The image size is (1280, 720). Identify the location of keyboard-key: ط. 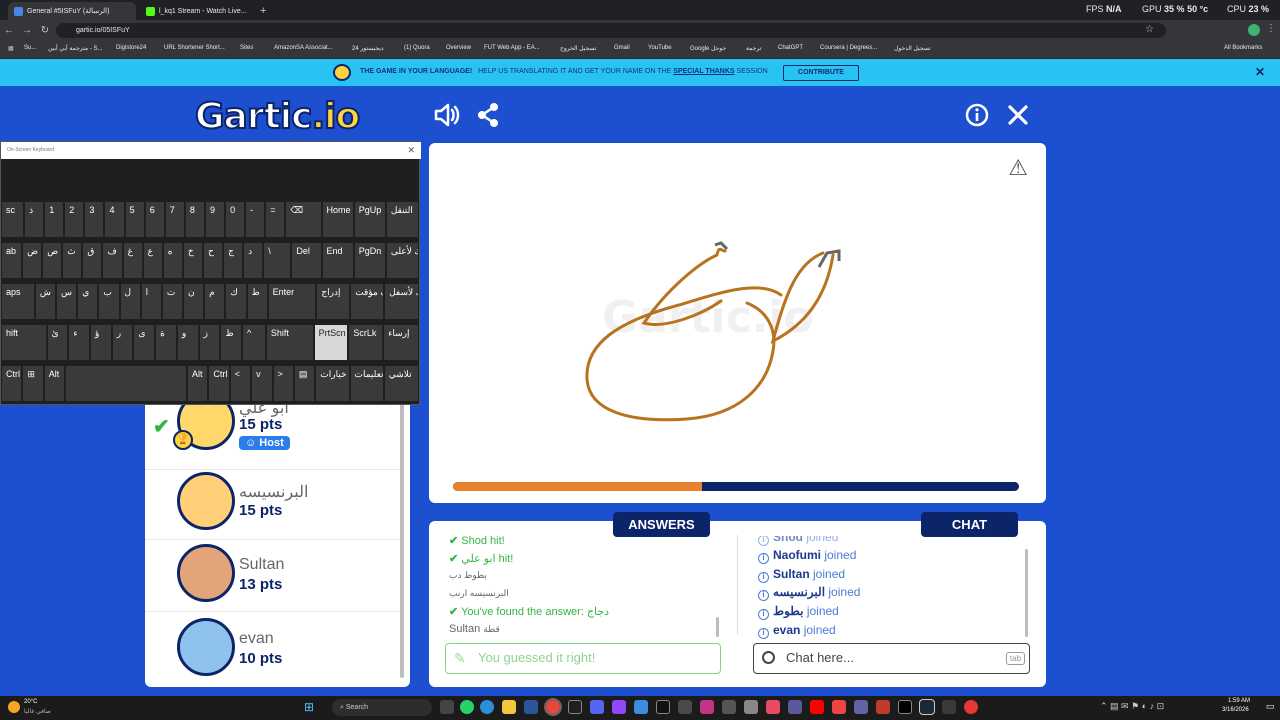
(257, 301).